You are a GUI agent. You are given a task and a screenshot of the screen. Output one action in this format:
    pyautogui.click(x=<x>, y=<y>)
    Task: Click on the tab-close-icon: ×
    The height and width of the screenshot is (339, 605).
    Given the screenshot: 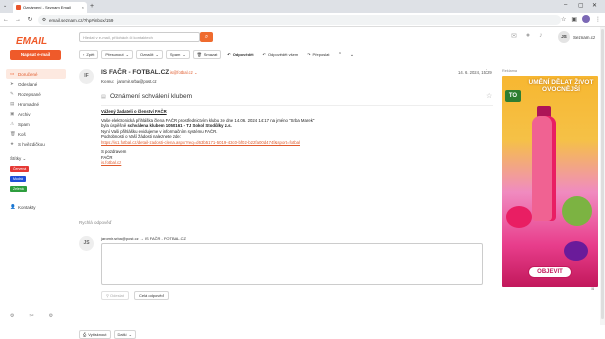 What is the action you would take?
    pyautogui.click(x=83, y=7)
    